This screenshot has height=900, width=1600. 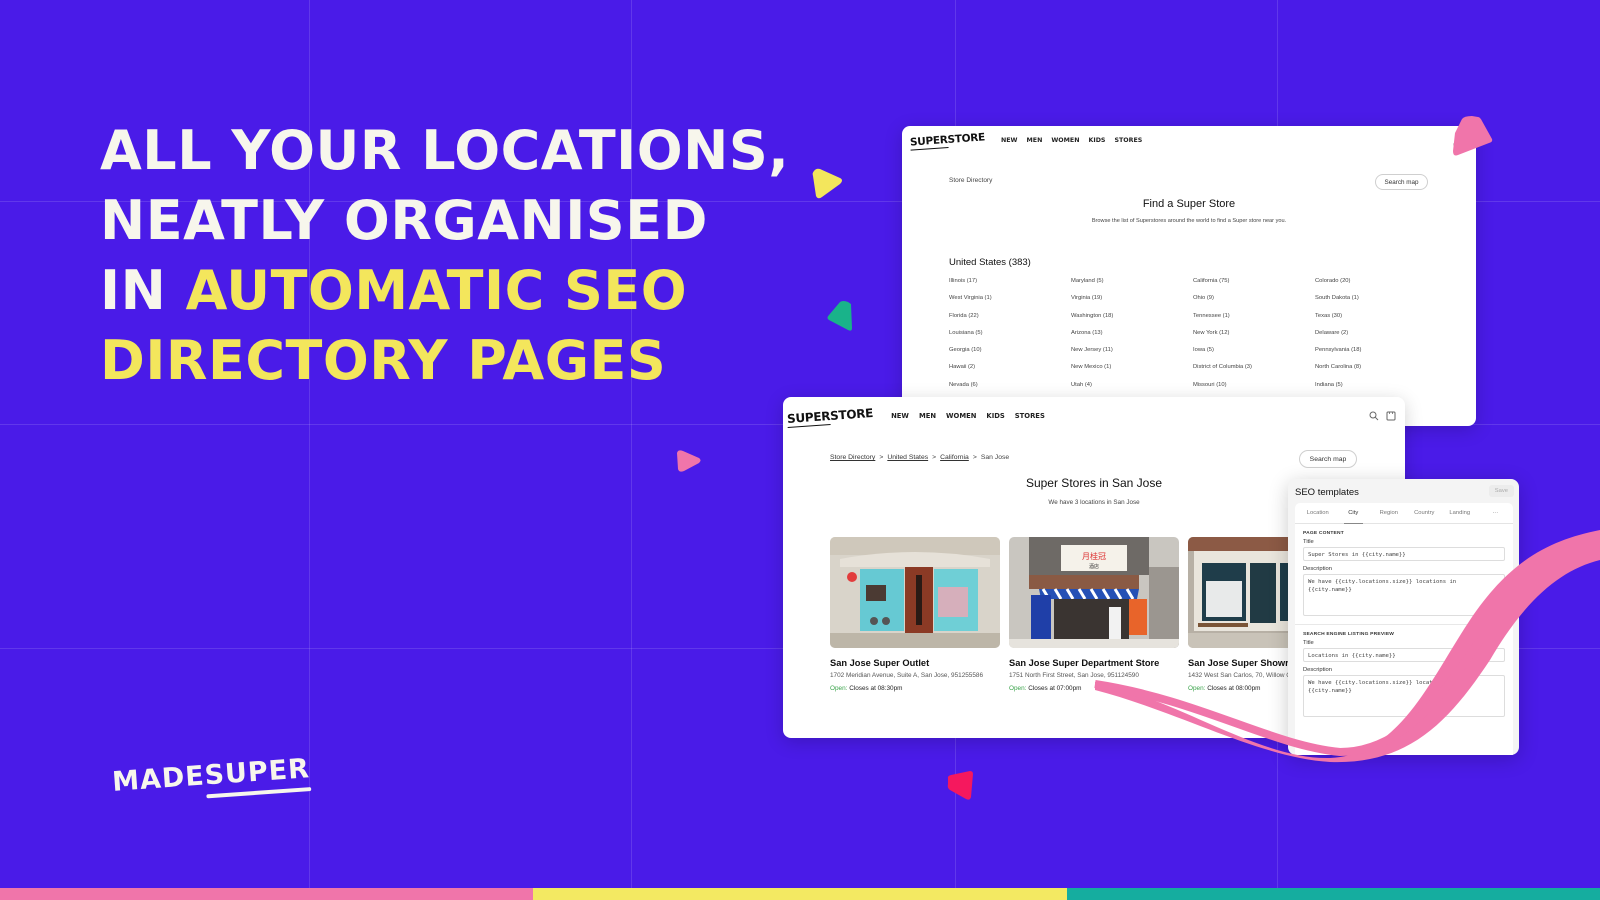 What do you see at coordinates (1132, 333) in the screenshot?
I see `state-link: Arizona (13)` at bounding box center [1132, 333].